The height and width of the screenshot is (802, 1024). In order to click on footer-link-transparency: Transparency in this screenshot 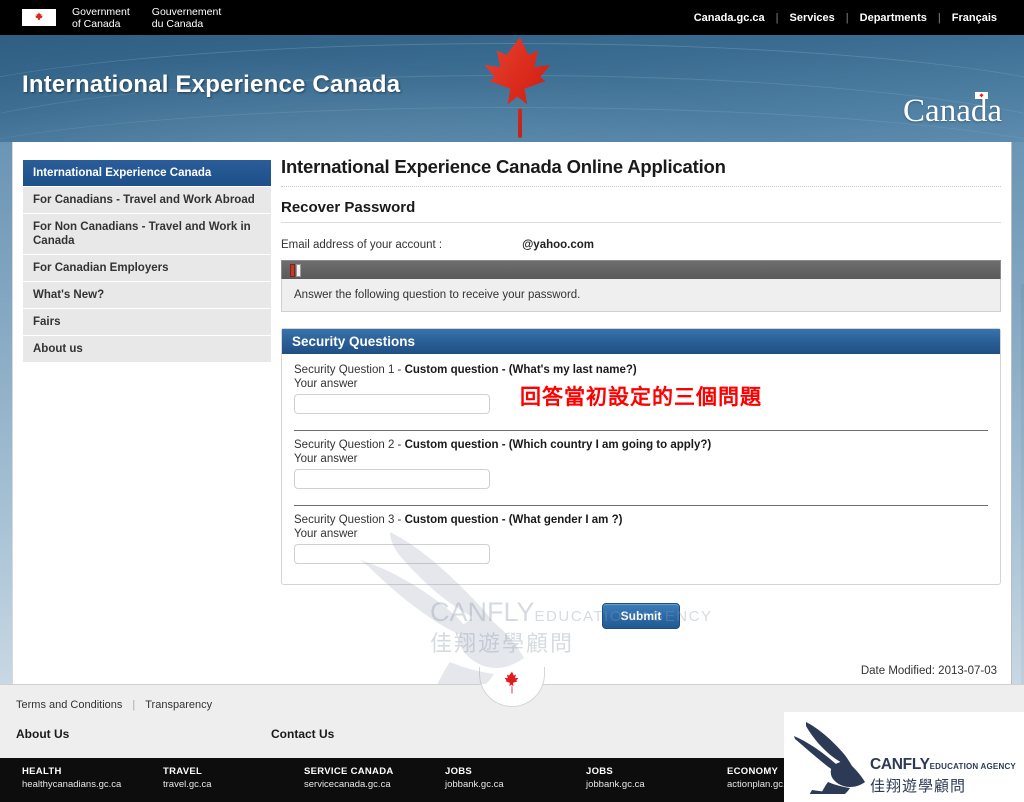, I will do `click(178, 705)`.